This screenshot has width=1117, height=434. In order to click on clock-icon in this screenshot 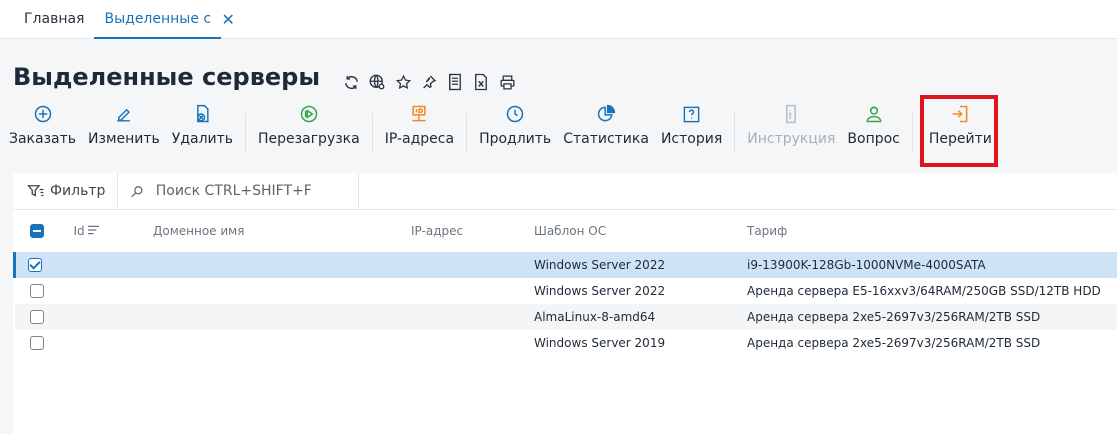, I will do `click(515, 114)`.